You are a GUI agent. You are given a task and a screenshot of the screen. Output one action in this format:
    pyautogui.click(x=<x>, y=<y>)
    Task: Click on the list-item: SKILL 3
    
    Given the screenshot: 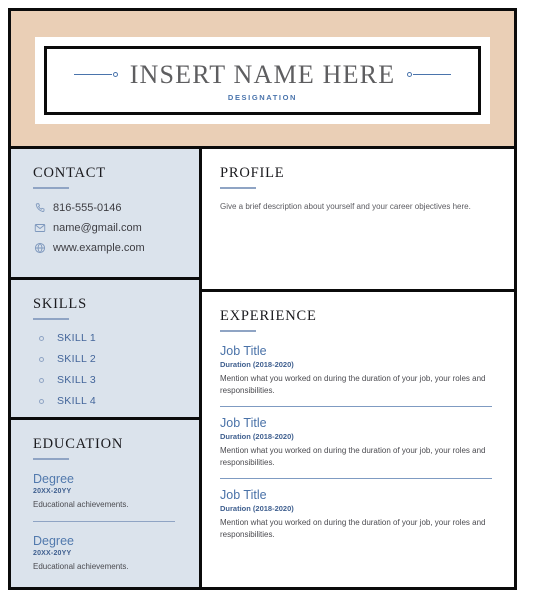 What is the action you would take?
    pyautogui.click(x=110, y=380)
    